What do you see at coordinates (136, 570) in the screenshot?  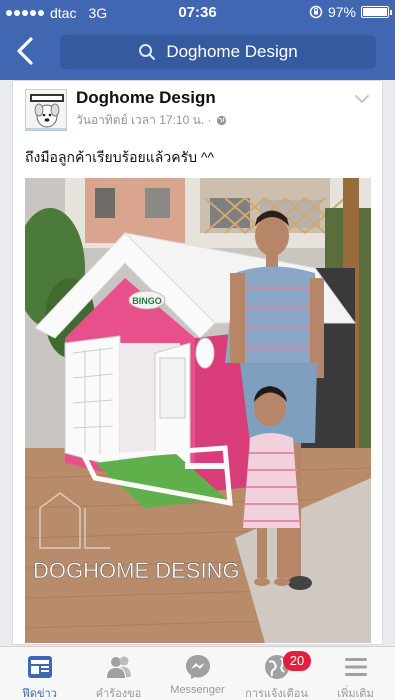 I see `photo-watermark: DOGHOME DESING` at bounding box center [136, 570].